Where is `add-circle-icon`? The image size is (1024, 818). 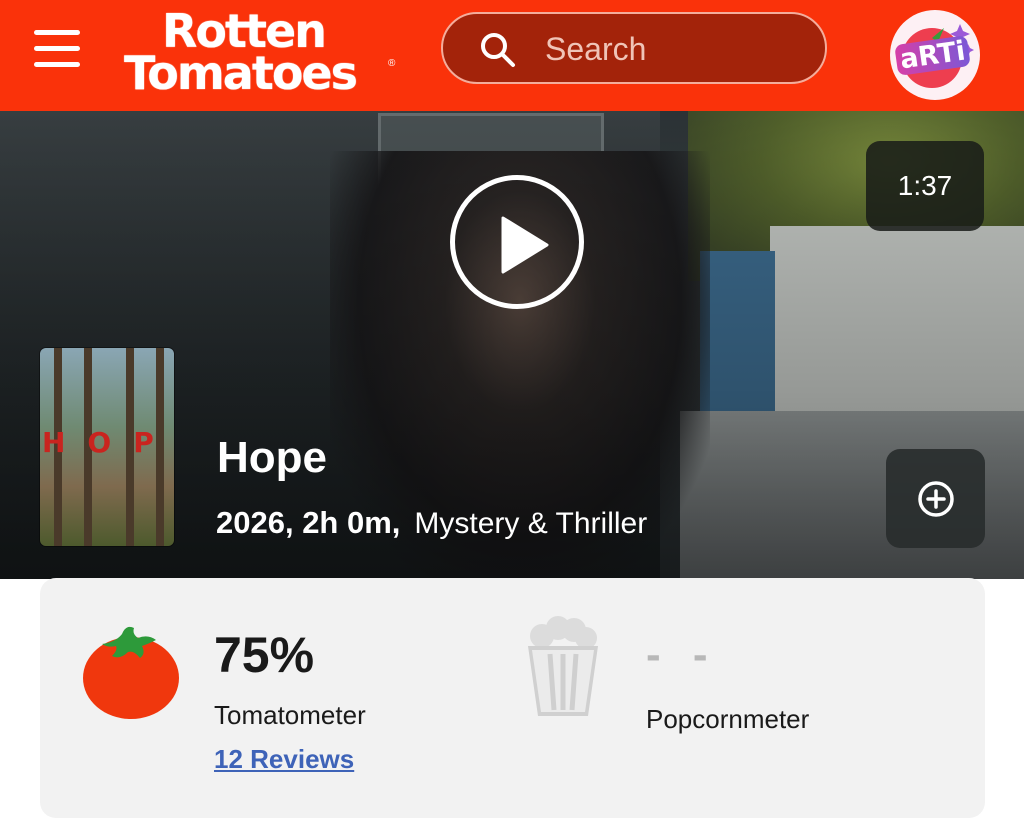
add-circle-icon is located at coordinates (936, 499).